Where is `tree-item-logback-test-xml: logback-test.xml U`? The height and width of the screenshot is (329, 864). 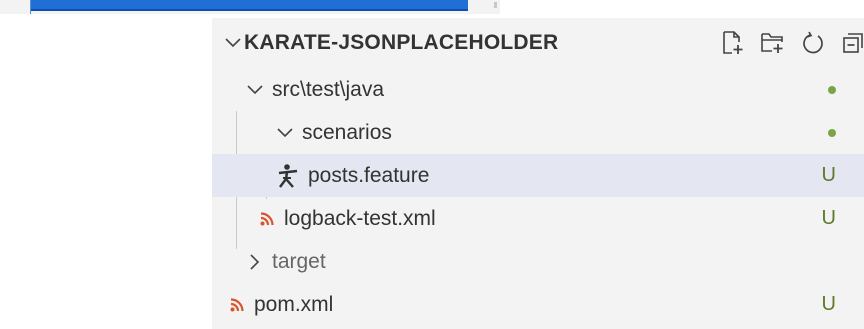
tree-item-logback-test-xml: logback-test.xml U is located at coordinates (538, 218).